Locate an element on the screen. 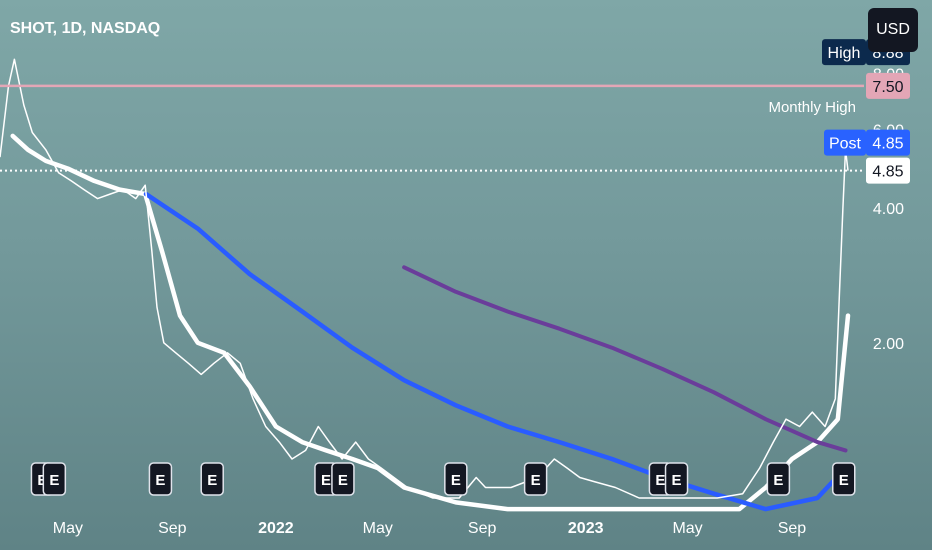  currency-button: USD is located at coordinates (893, 30).